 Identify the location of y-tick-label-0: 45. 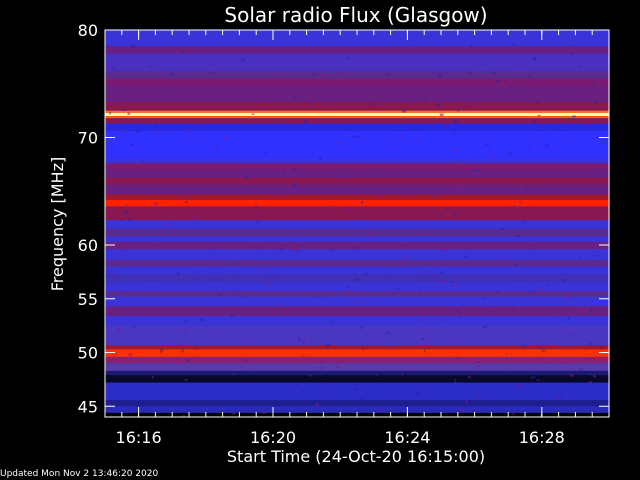
(88, 406).